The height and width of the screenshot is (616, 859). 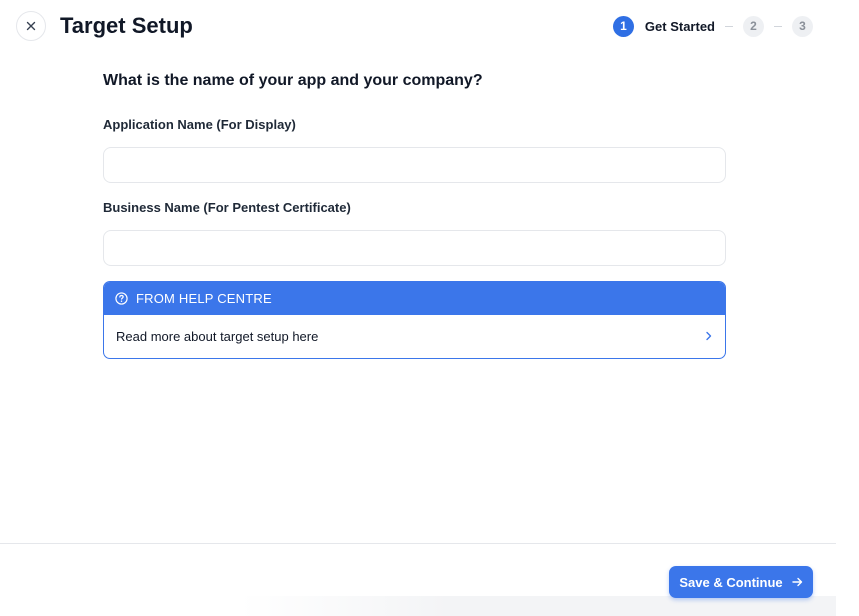 What do you see at coordinates (204, 298) in the screenshot?
I see `help-centre-title: FROM HELP CENTRE` at bounding box center [204, 298].